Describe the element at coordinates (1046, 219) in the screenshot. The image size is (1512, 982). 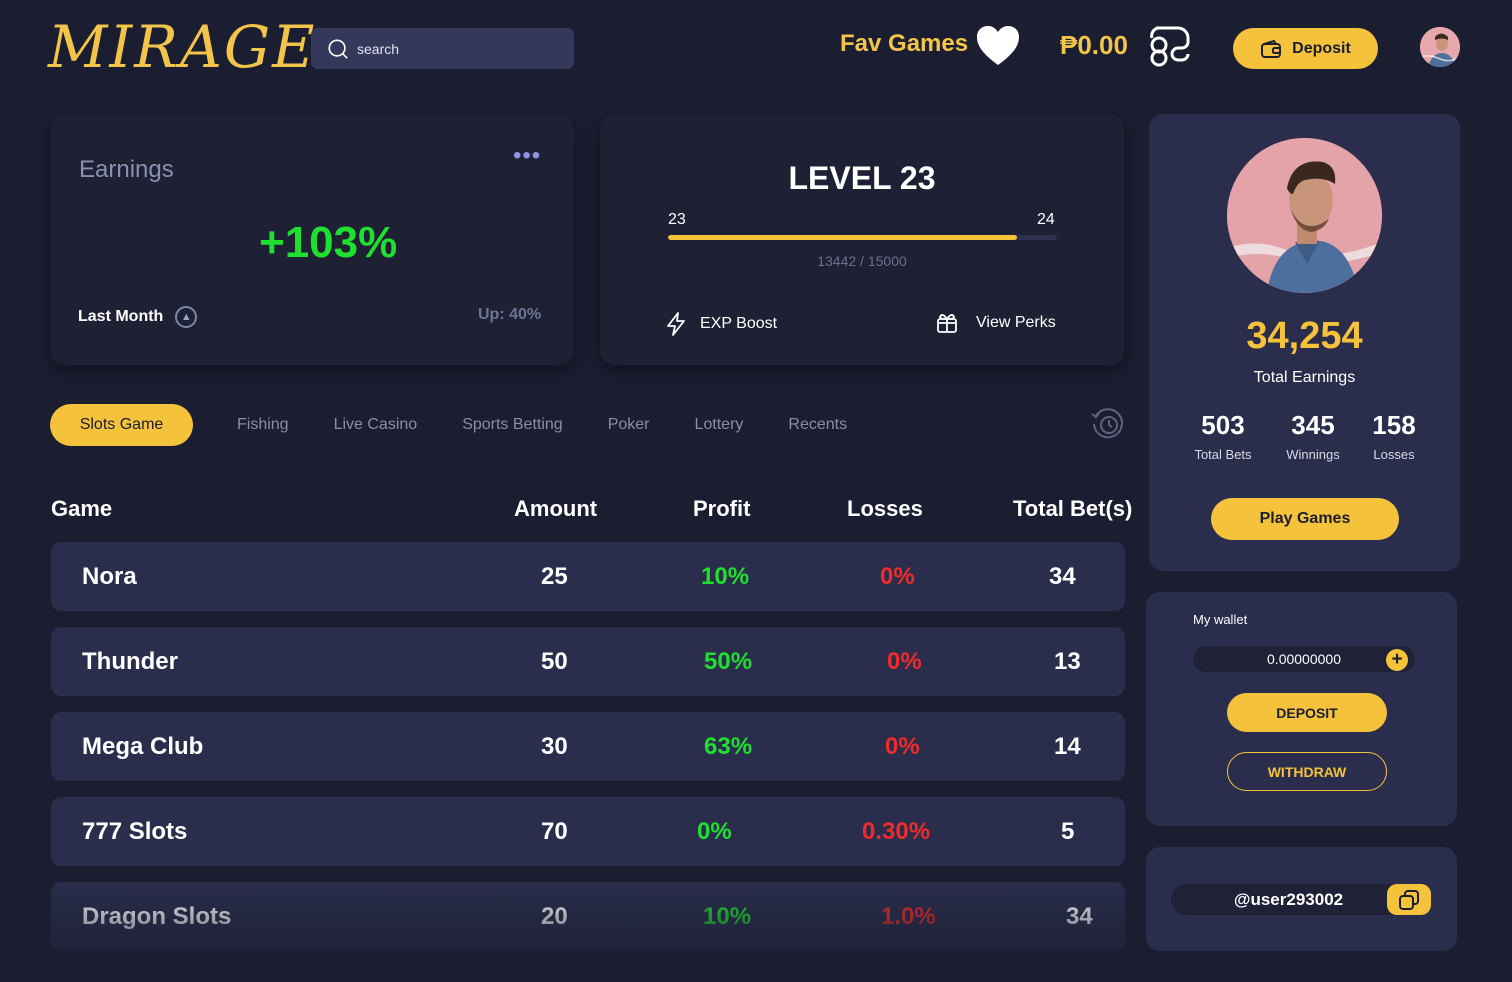
I see `level-to: 24` at that location.